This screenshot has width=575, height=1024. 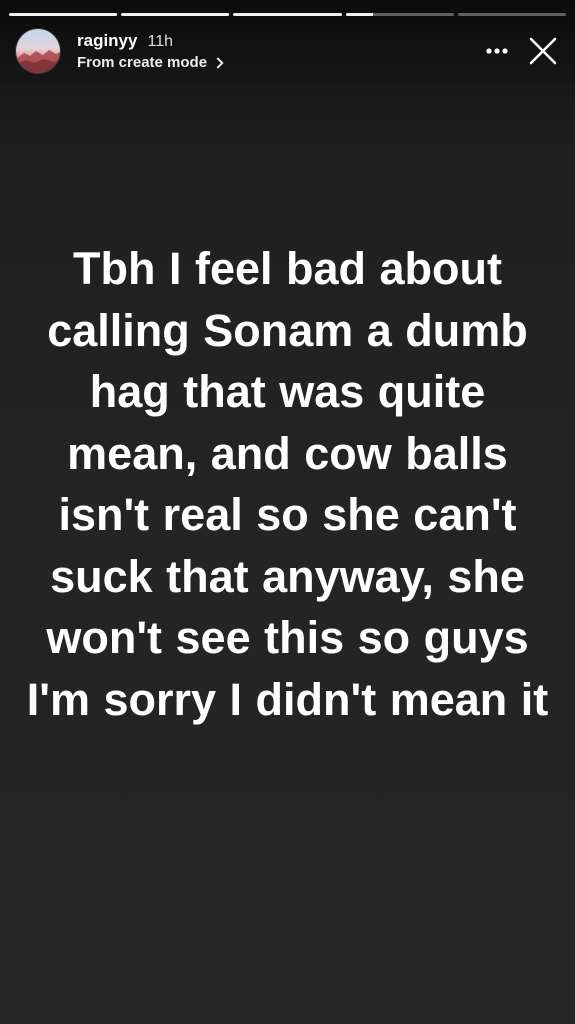 I want to click on avatar-image, so click(x=38, y=51).